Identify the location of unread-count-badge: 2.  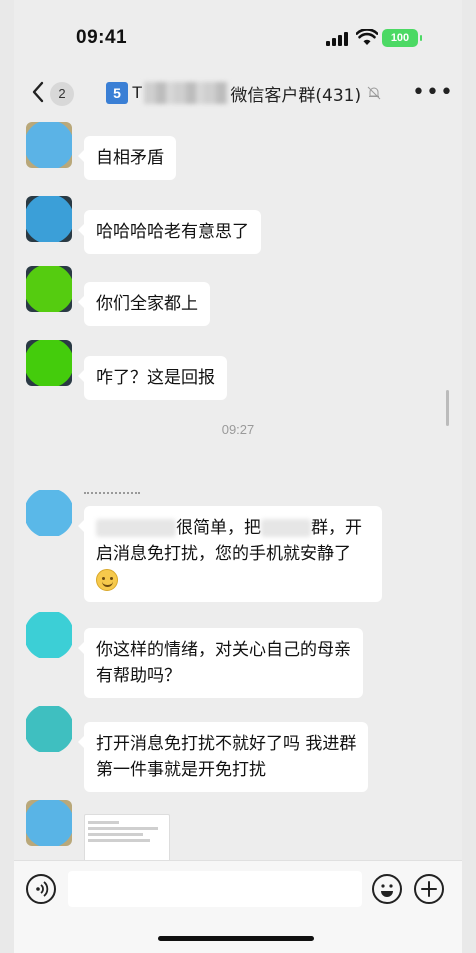
(62, 94).